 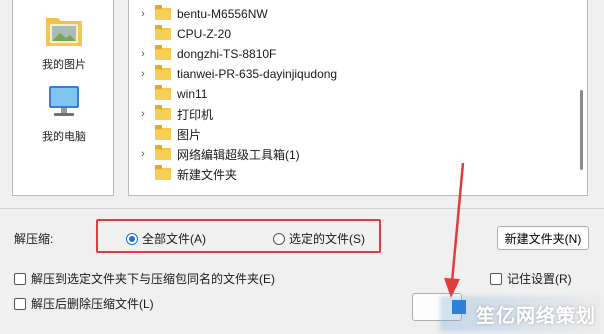 What do you see at coordinates (539, 279) in the screenshot?
I see `checkbox-label: 记住设置(R)` at bounding box center [539, 279].